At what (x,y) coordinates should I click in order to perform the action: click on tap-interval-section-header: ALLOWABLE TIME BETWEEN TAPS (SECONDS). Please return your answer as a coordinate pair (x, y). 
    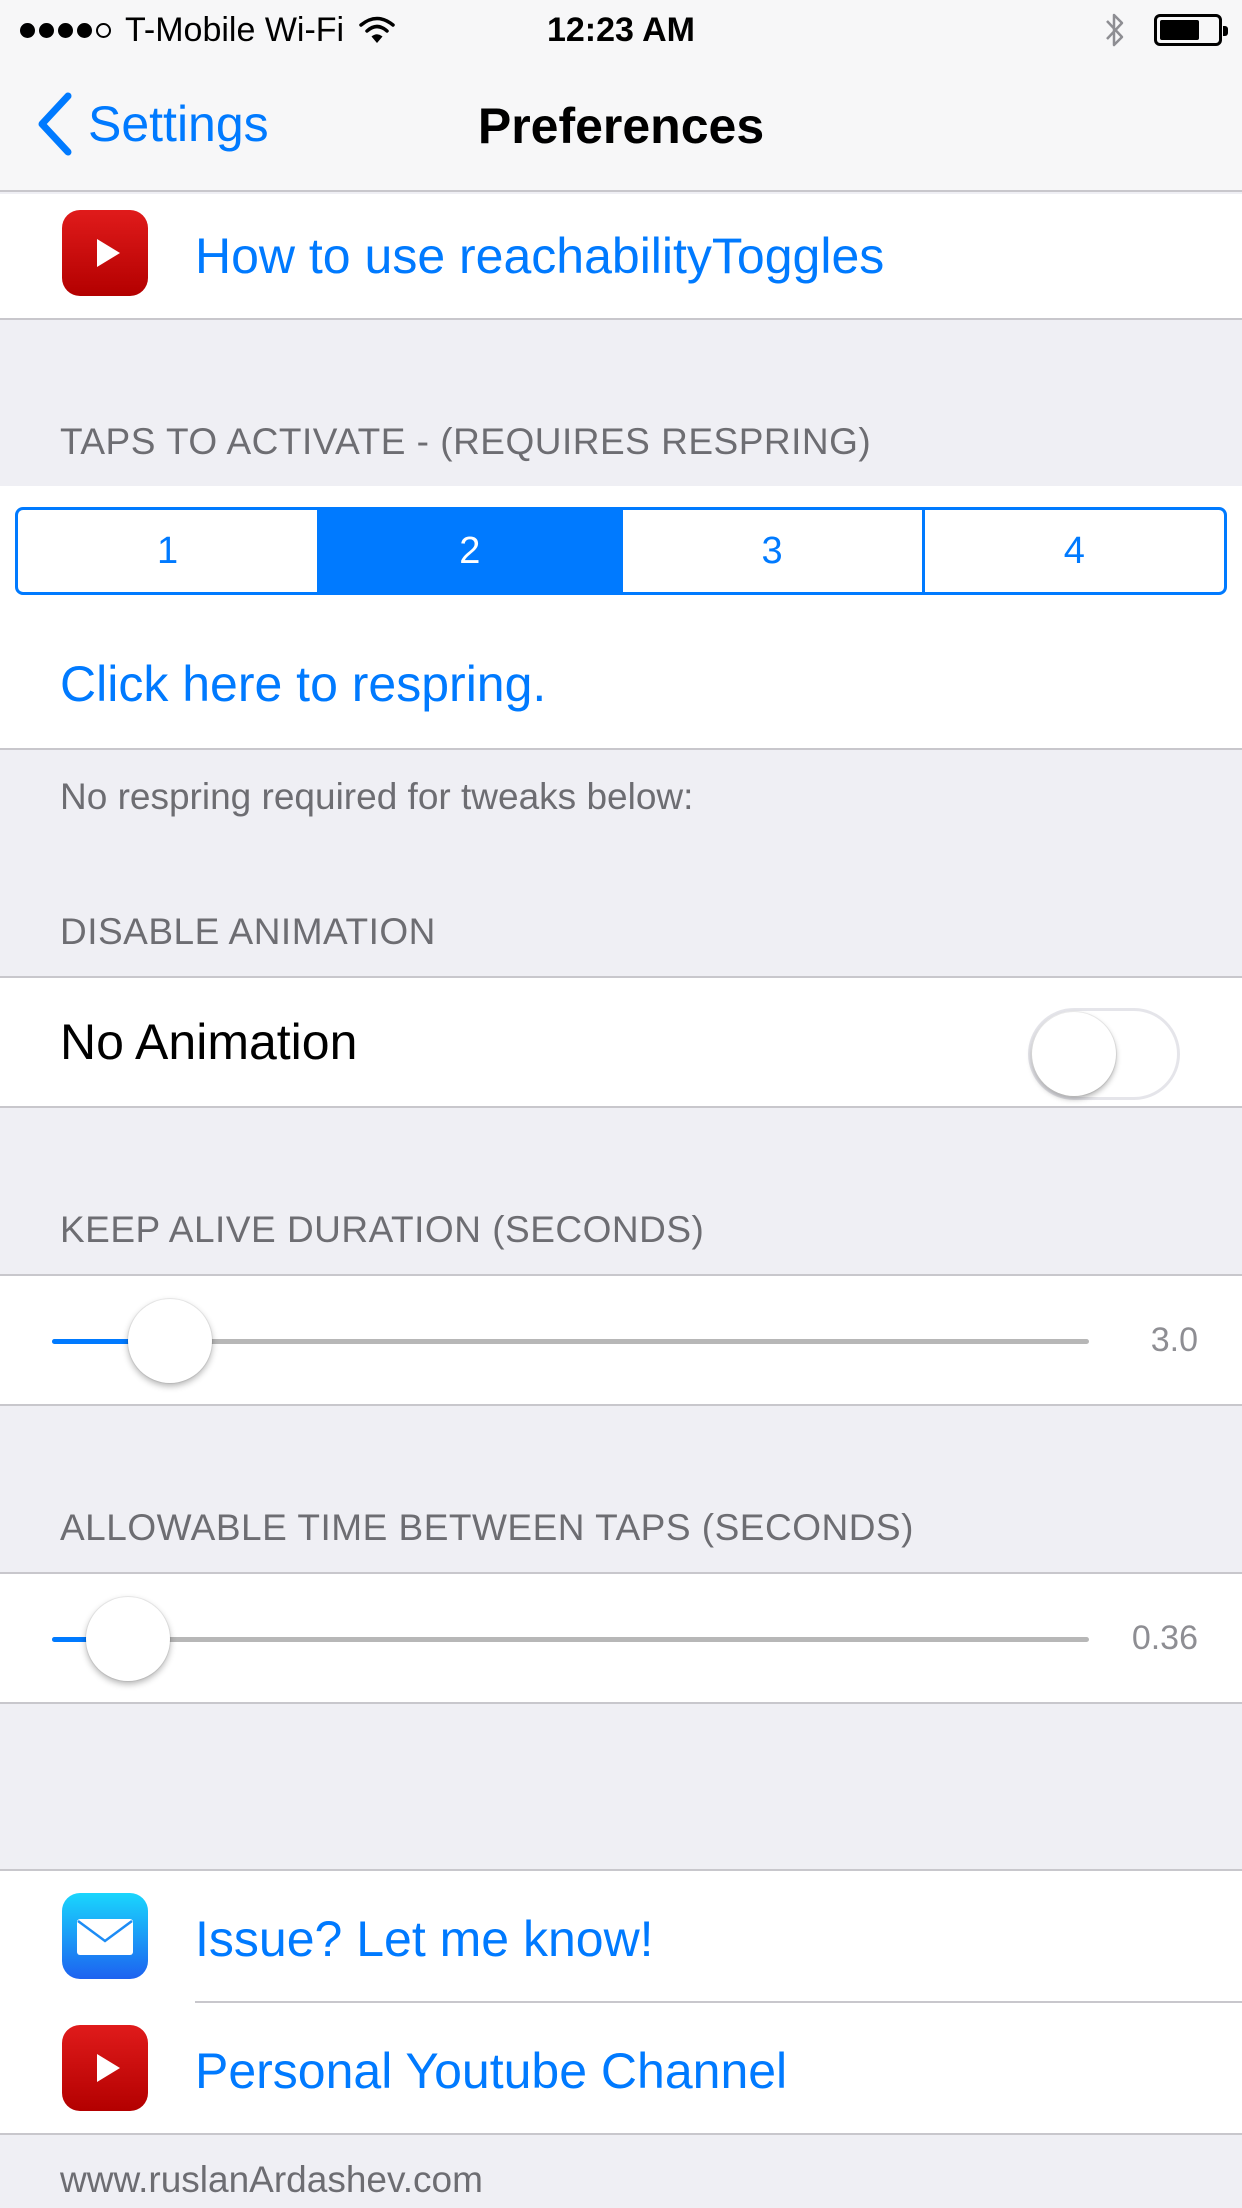
    Looking at the image, I should click on (487, 1527).